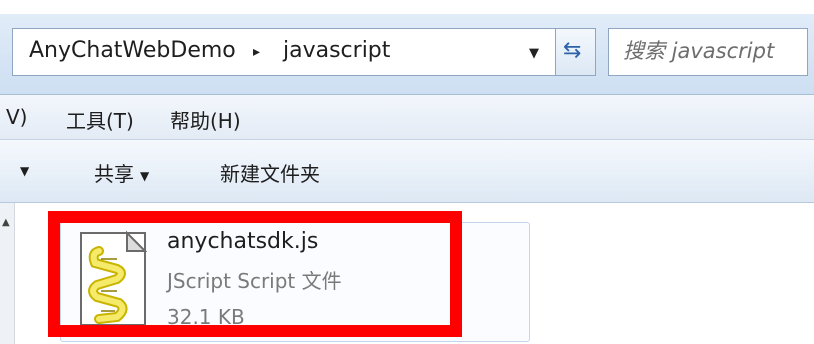 The image size is (814, 344). Describe the element at coordinates (270, 172) in the screenshot. I see `new-folder-button: 新建文件夹` at that location.